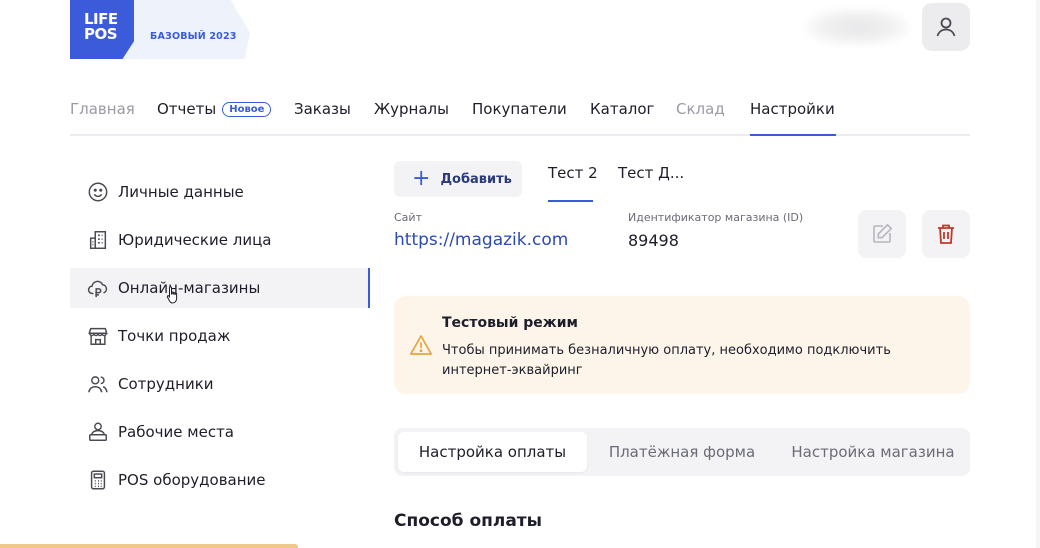 The width and height of the screenshot is (1040, 548). What do you see at coordinates (98, 288) in the screenshot?
I see `cloud-ruble-icon` at bounding box center [98, 288].